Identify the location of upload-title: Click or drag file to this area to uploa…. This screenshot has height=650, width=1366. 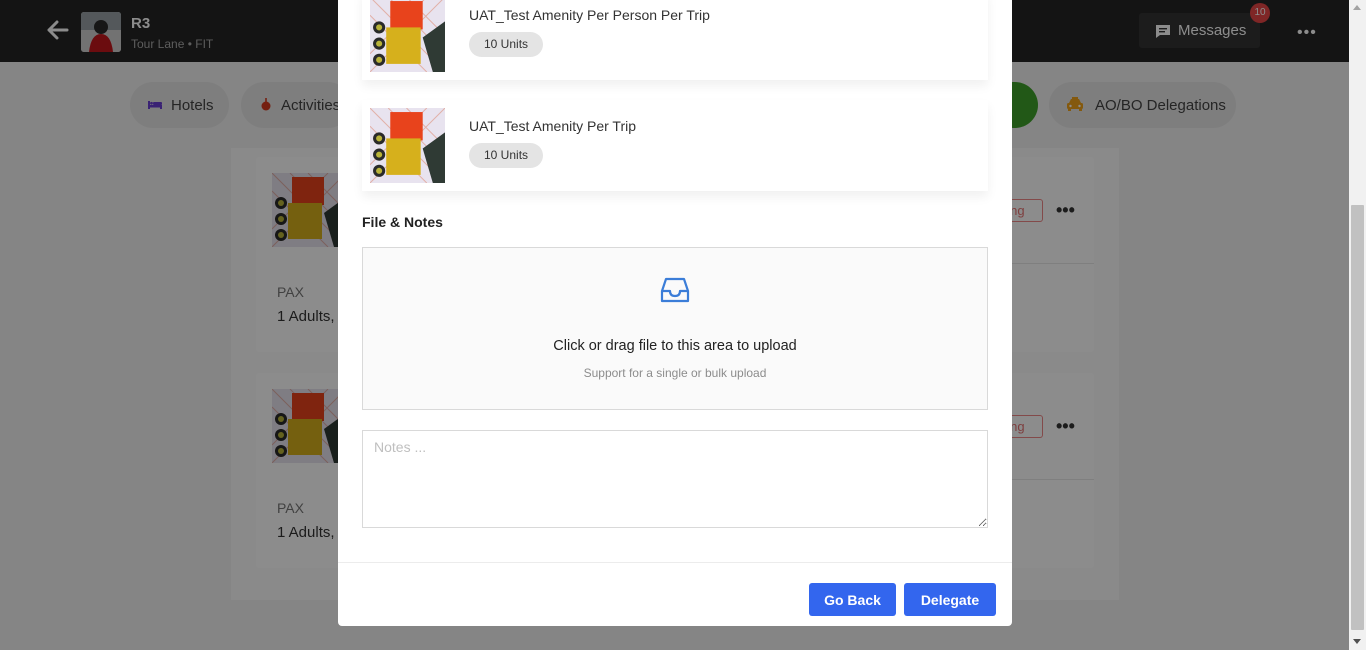
(675, 346).